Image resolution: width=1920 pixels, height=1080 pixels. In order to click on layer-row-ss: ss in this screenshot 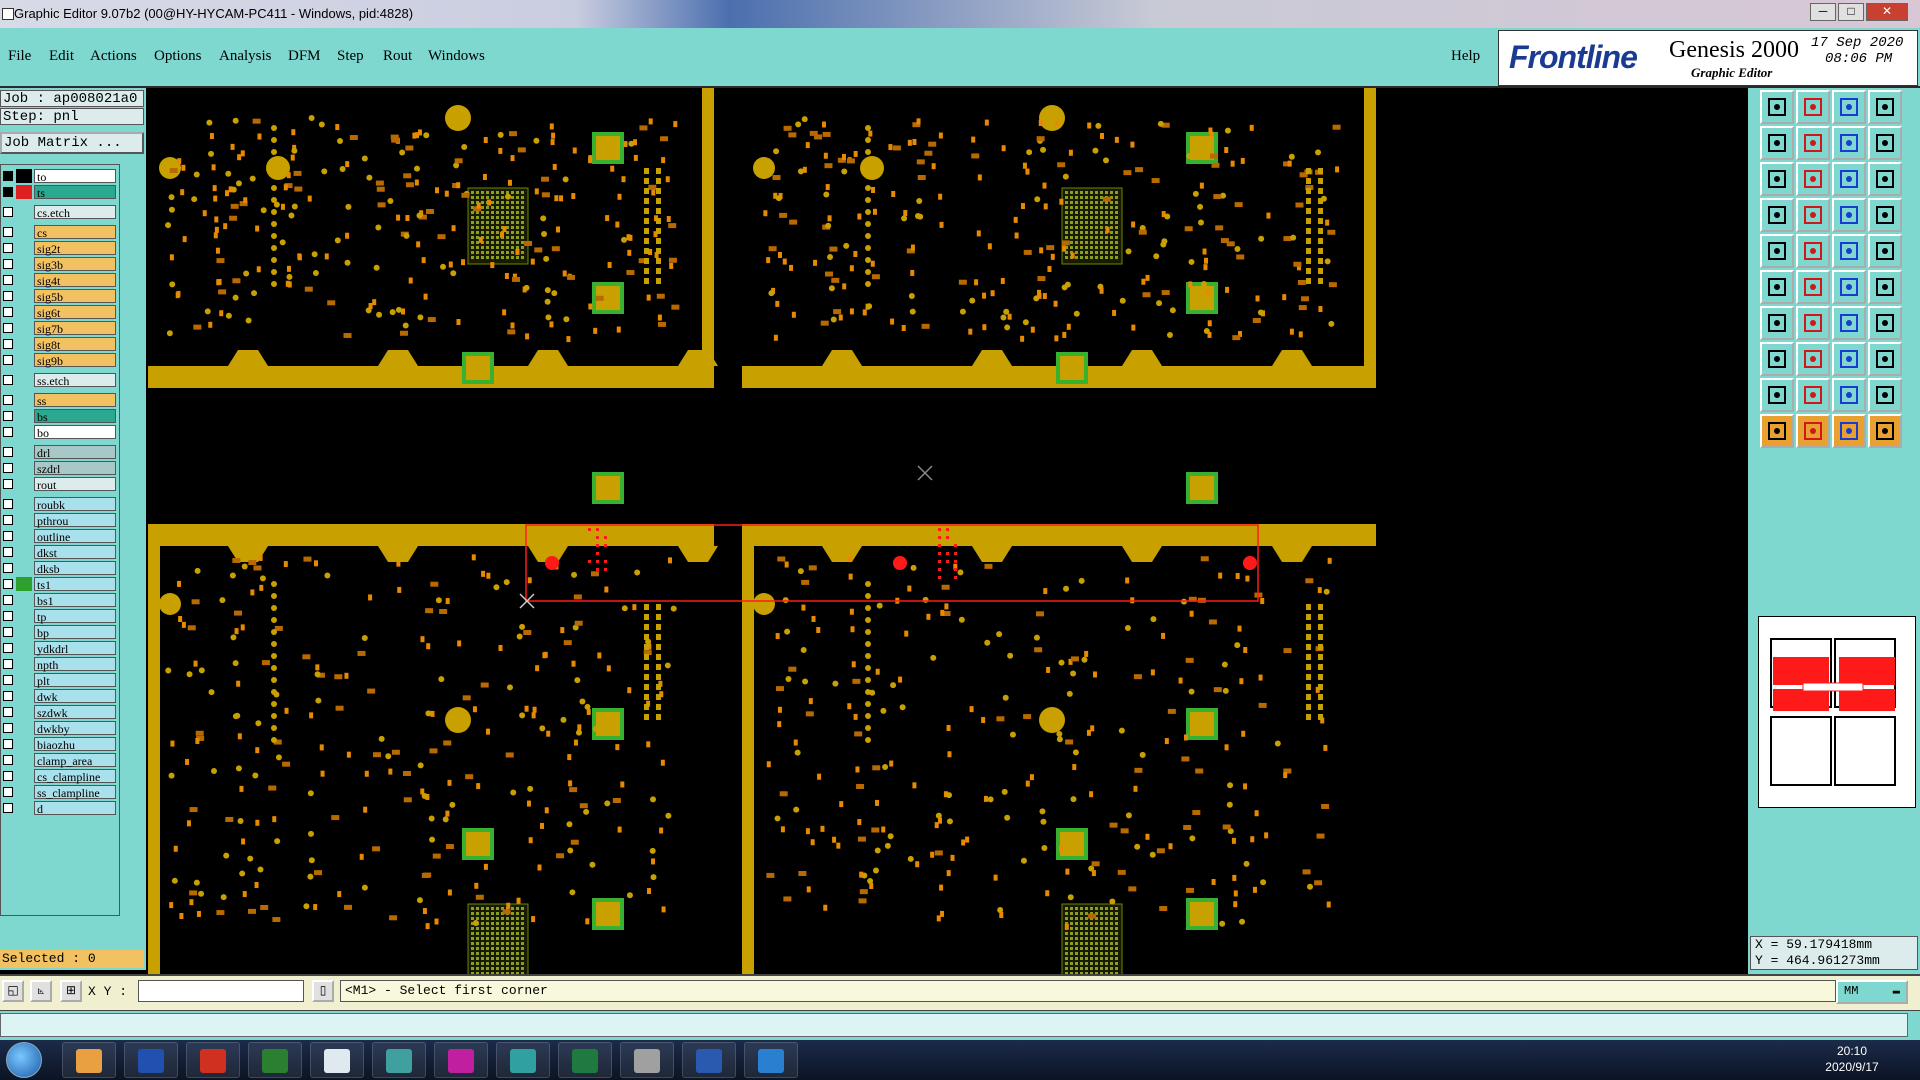, I will do `click(60, 400)`.